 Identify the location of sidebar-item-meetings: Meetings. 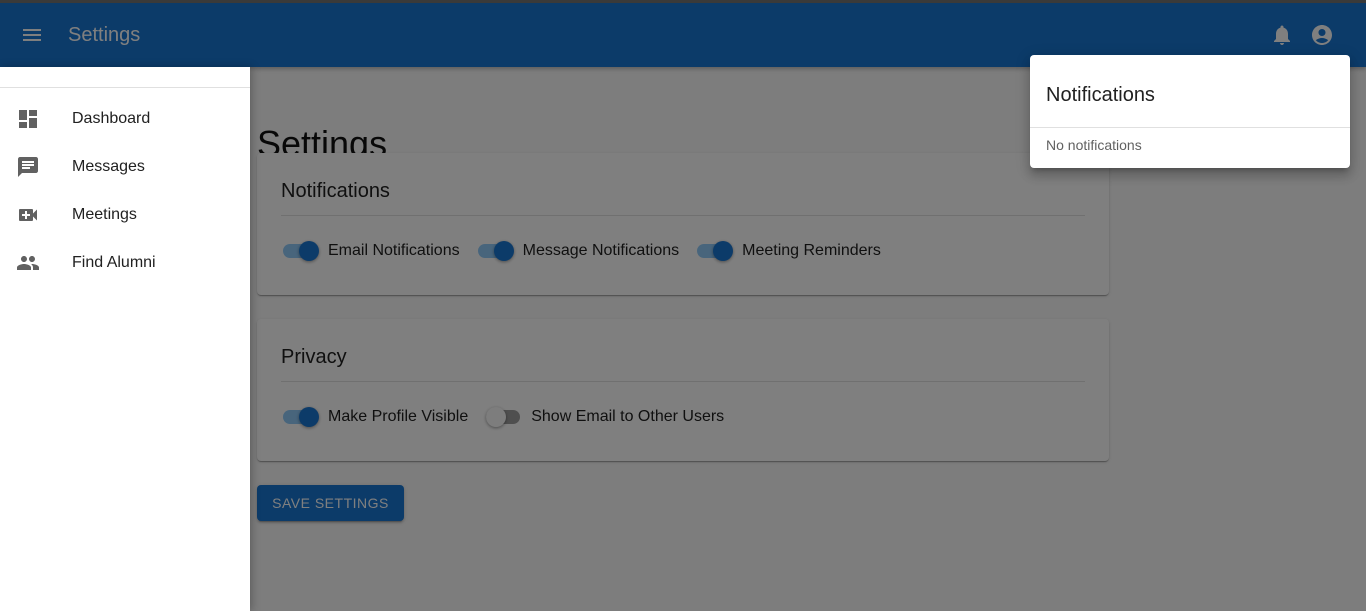
(125, 215).